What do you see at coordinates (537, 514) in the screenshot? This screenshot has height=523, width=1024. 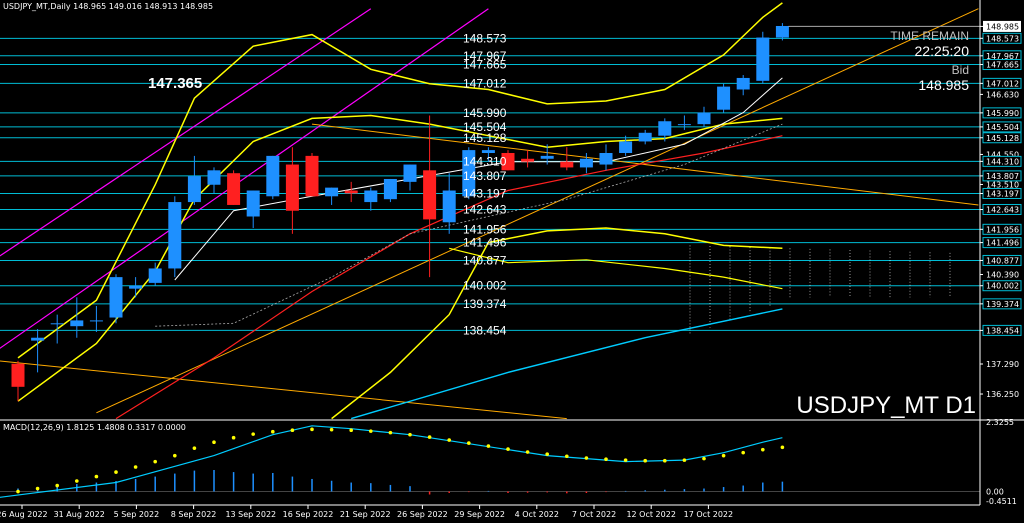 I see `x-tick-label-9: 4 Oct 2022` at bounding box center [537, 514].